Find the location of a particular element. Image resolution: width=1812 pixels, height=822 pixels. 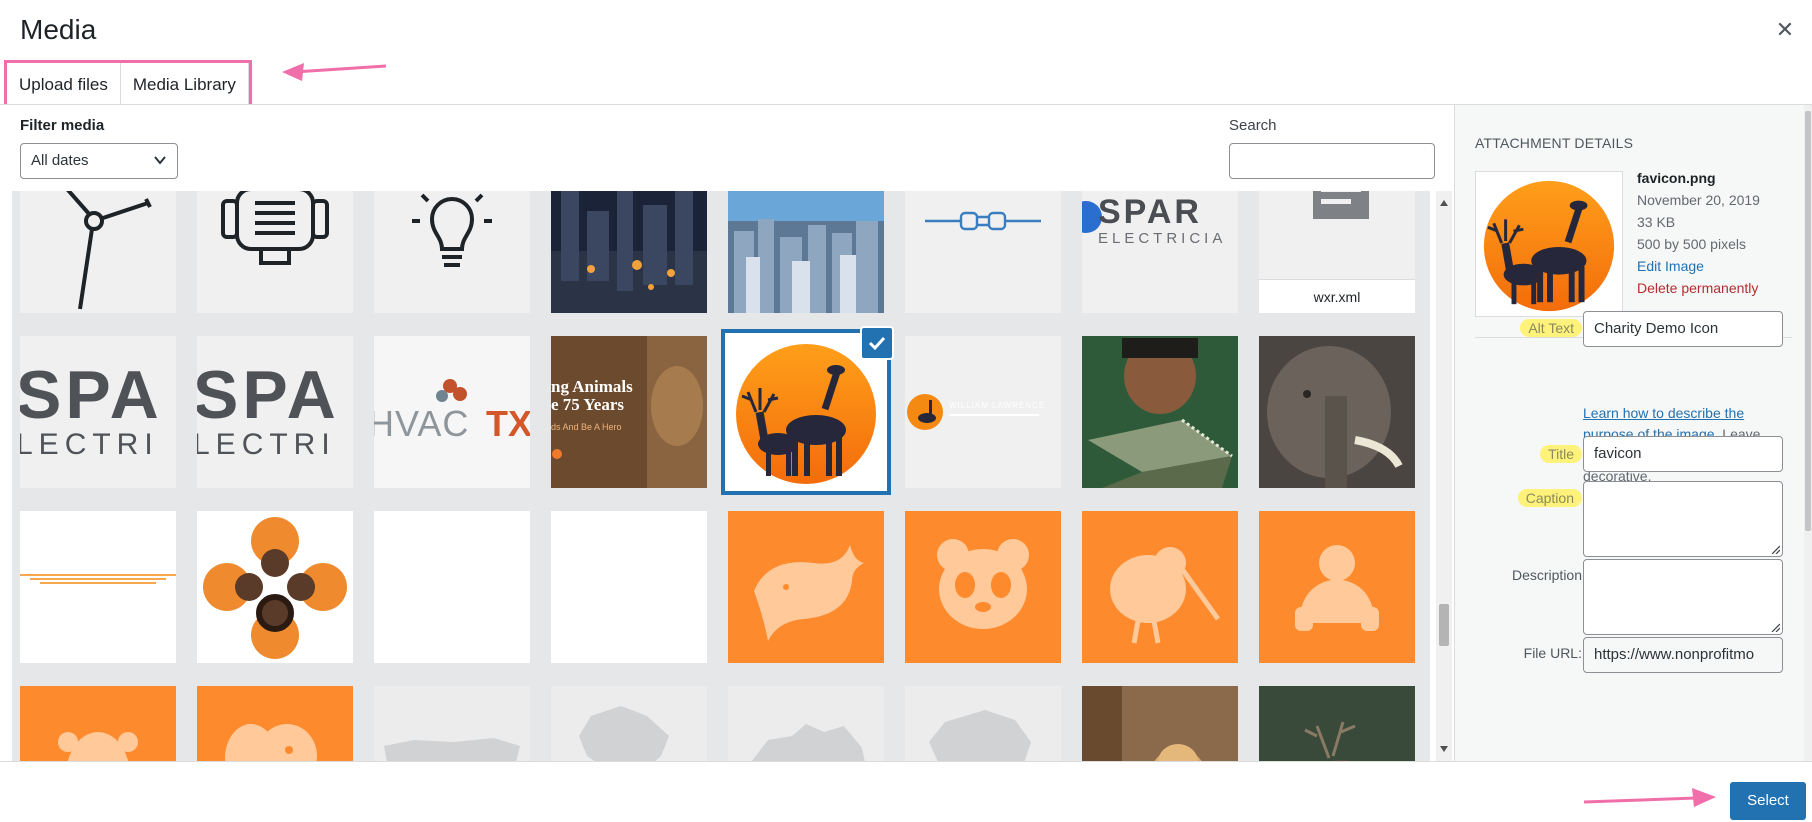

svg-text: TX is located at coordinates (508, 423).